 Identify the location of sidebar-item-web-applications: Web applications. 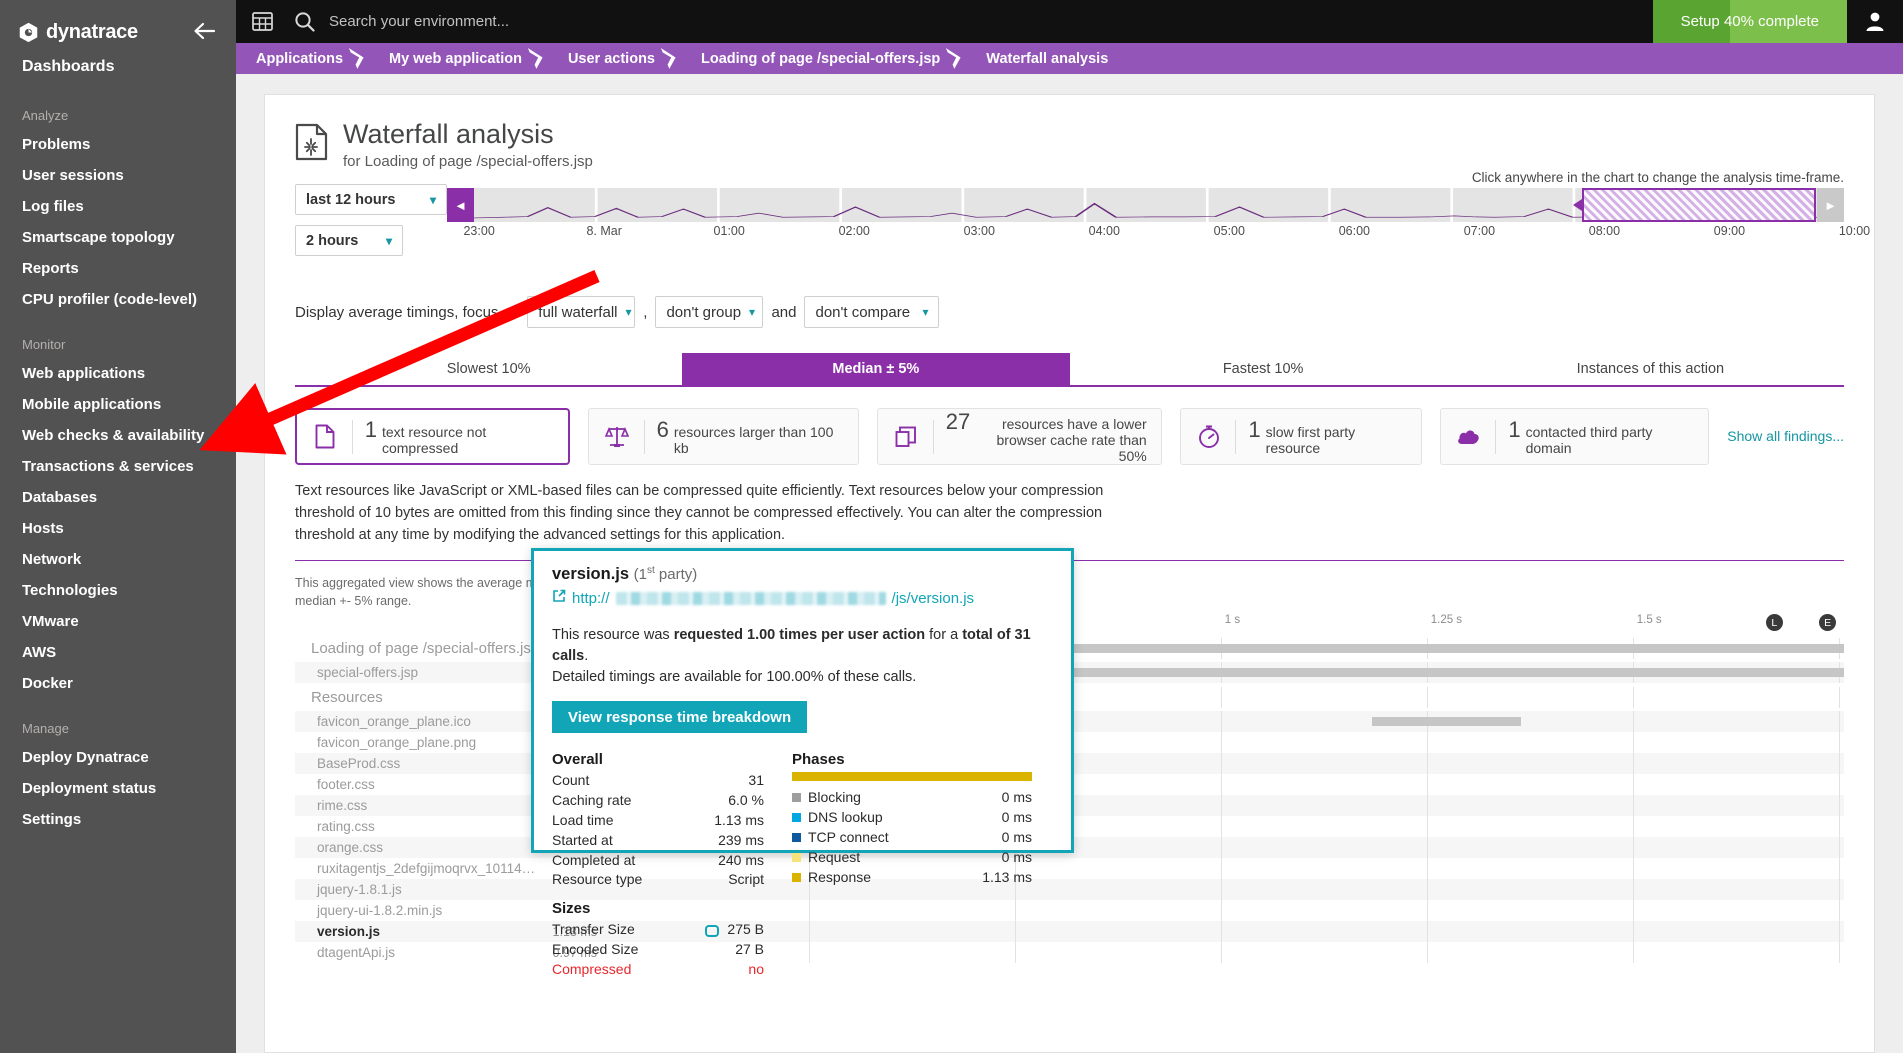
(118, 373).